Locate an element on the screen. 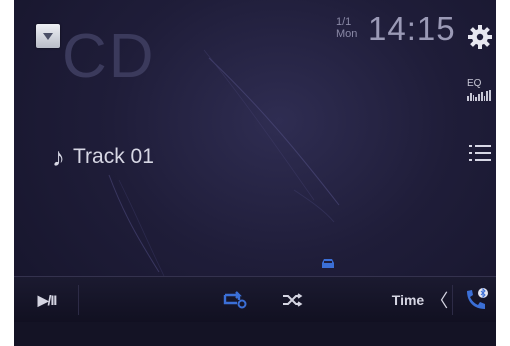 Image resolution: width=510 pixels, height=346 pixels. gear-icon is located at coordinates (480, 37).